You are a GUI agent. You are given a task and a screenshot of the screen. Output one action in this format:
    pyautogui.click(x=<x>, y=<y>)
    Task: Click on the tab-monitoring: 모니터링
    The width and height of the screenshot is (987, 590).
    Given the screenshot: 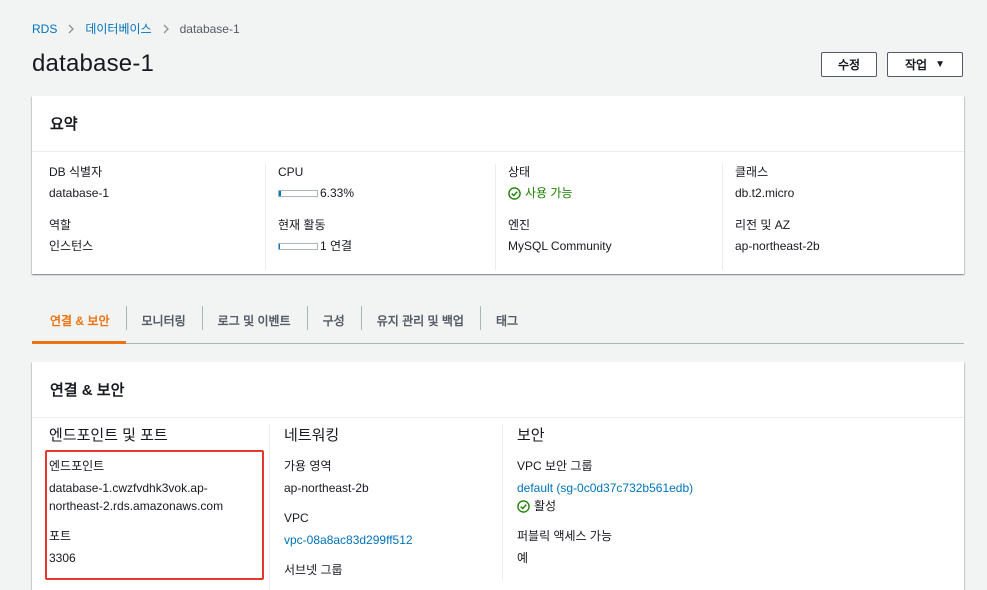 What is the action you would take?
    pyautogui.click(x=163, y=320)
    